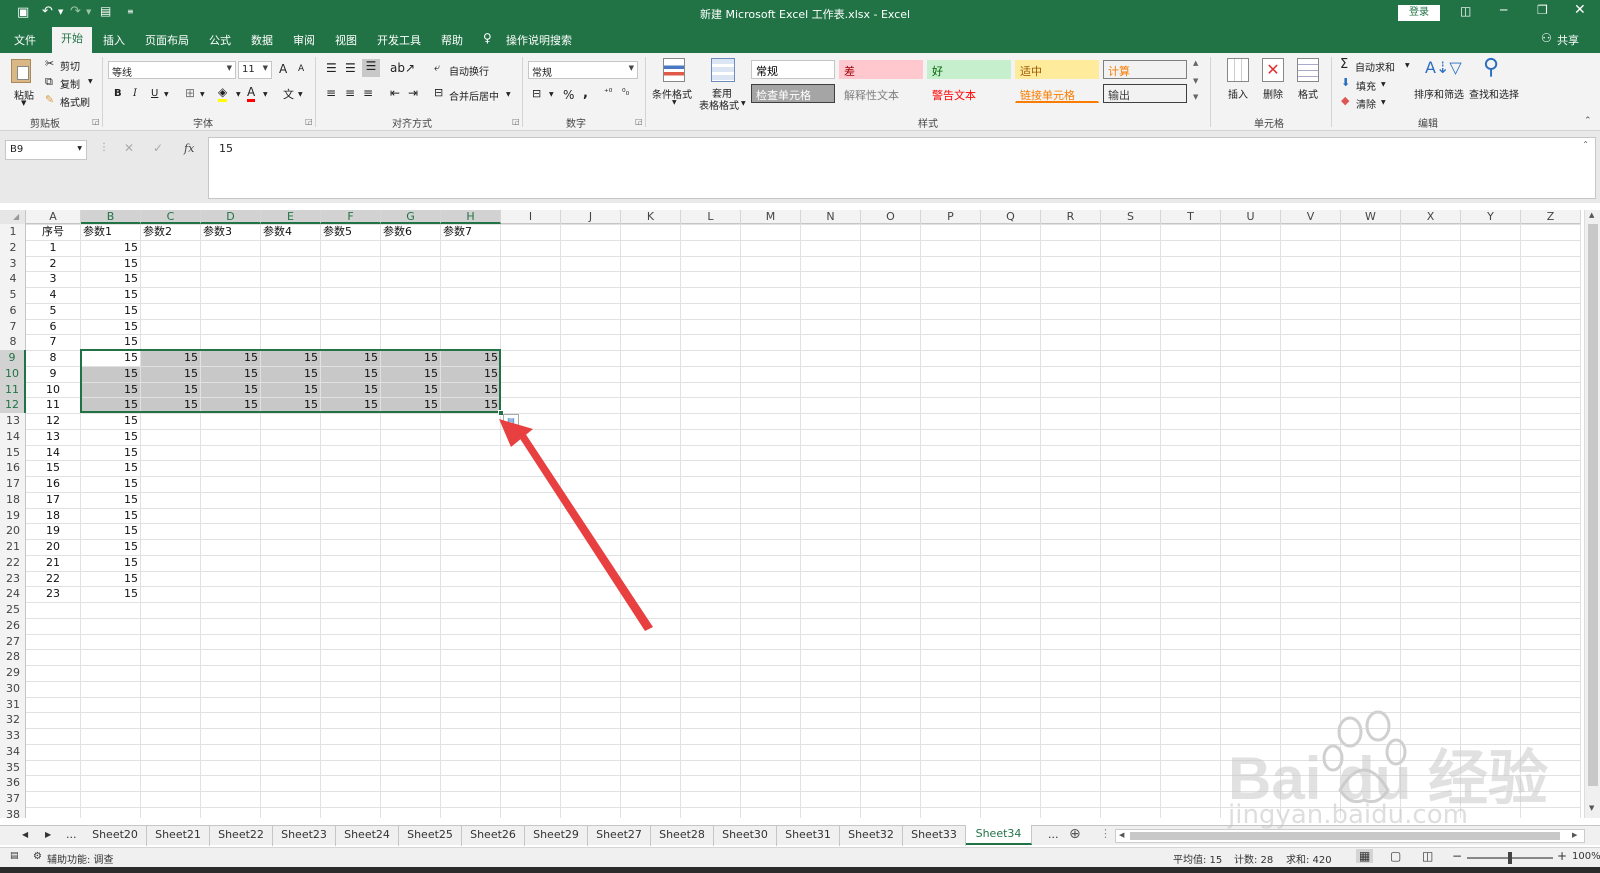  Describe the element at coordinates (1011, 217) in the screenshot. I see `column-header: Q` at that location.